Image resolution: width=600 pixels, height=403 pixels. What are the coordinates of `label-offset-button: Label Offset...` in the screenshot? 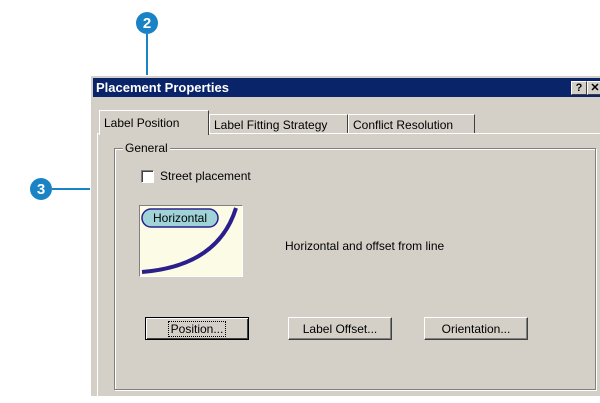 It's located at (340, 328).